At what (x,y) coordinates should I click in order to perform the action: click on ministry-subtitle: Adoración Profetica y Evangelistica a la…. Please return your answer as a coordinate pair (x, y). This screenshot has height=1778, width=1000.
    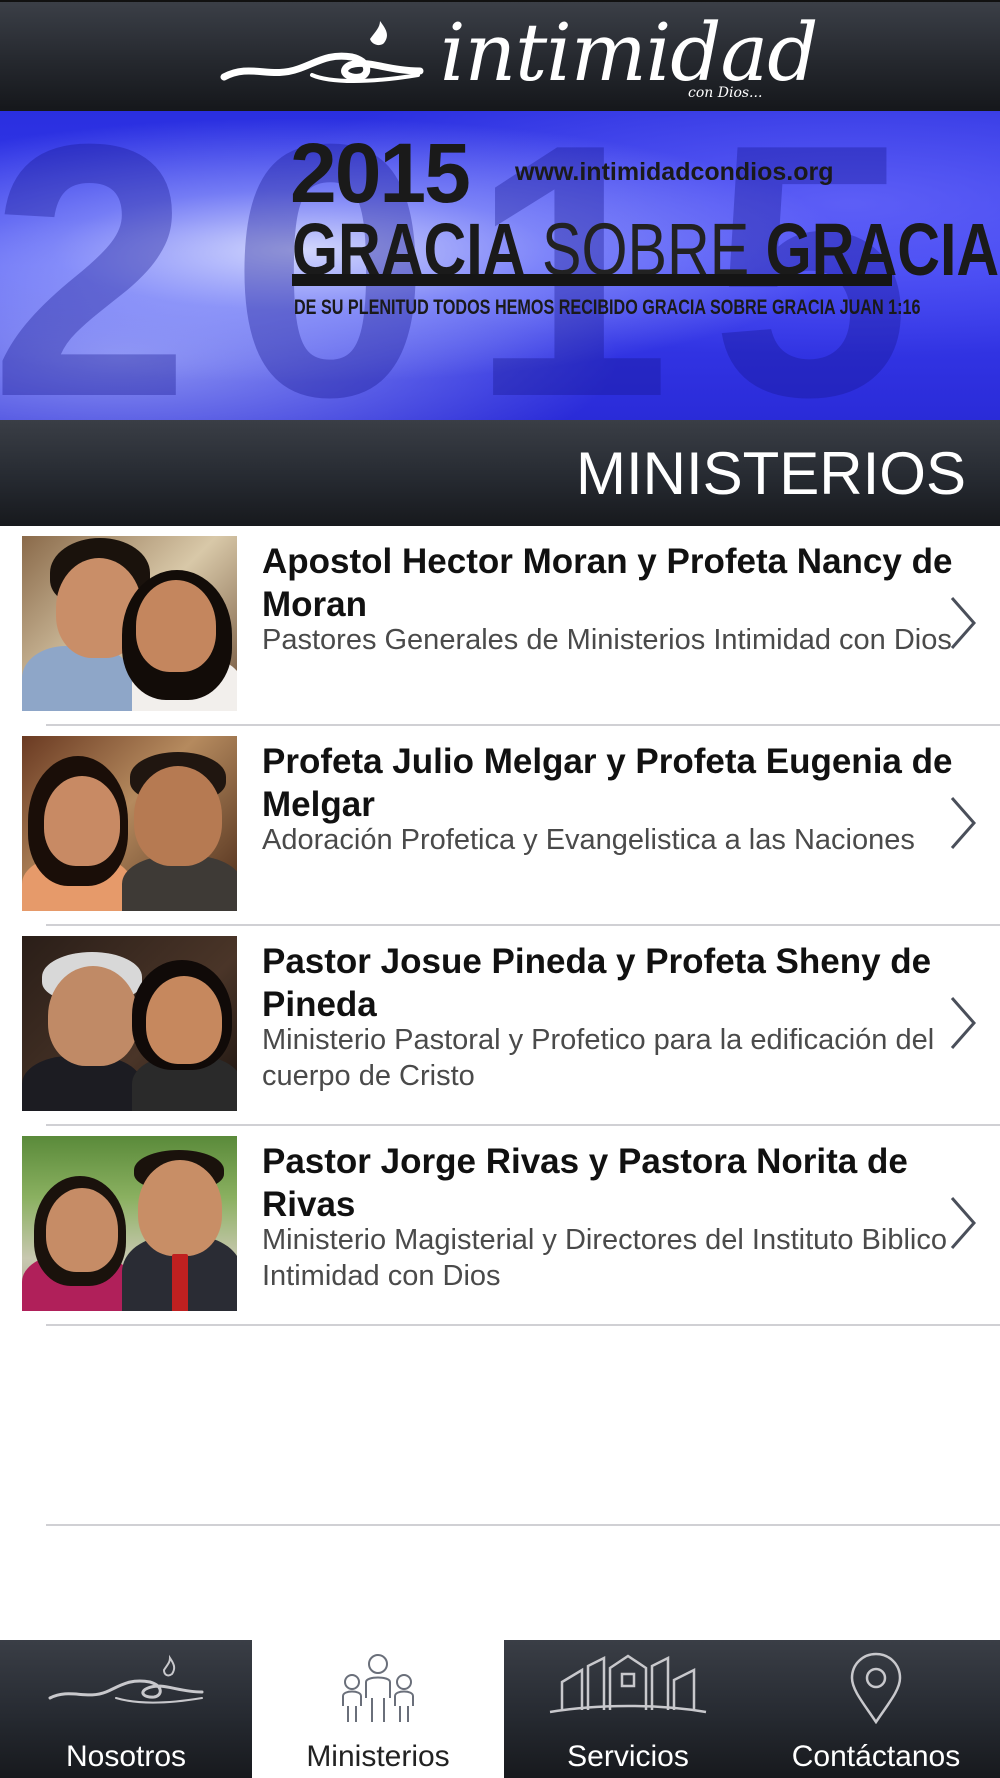
    Looking at the image, I should click on (588, 840).